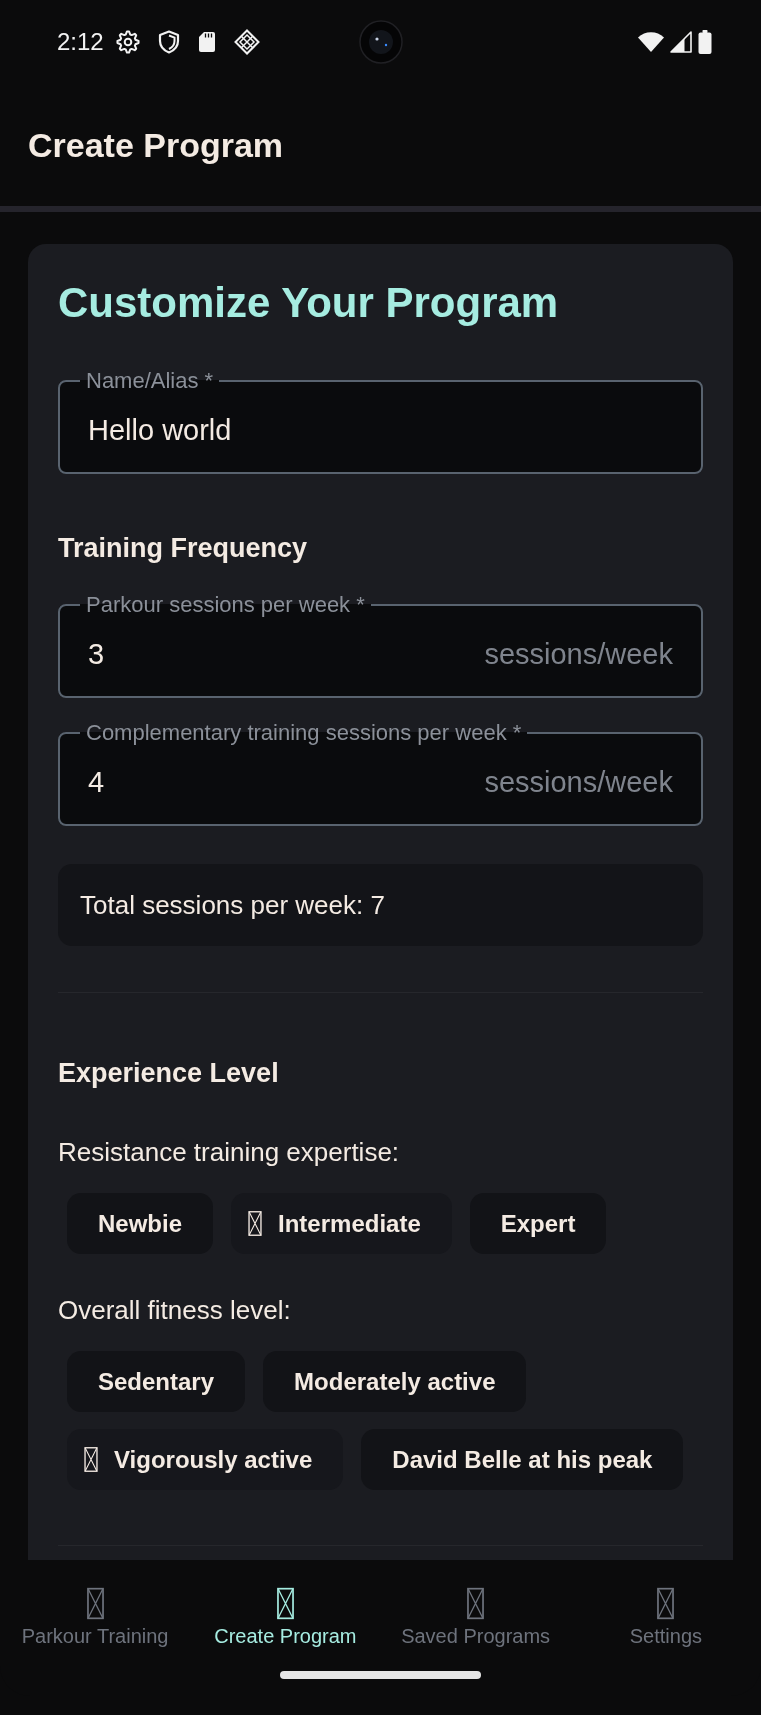 Image resolution: width=761 pixels, height=1715 pixels. I want to click on total-sessions-summary: Total sessions per week: 7, so click(380, 905).